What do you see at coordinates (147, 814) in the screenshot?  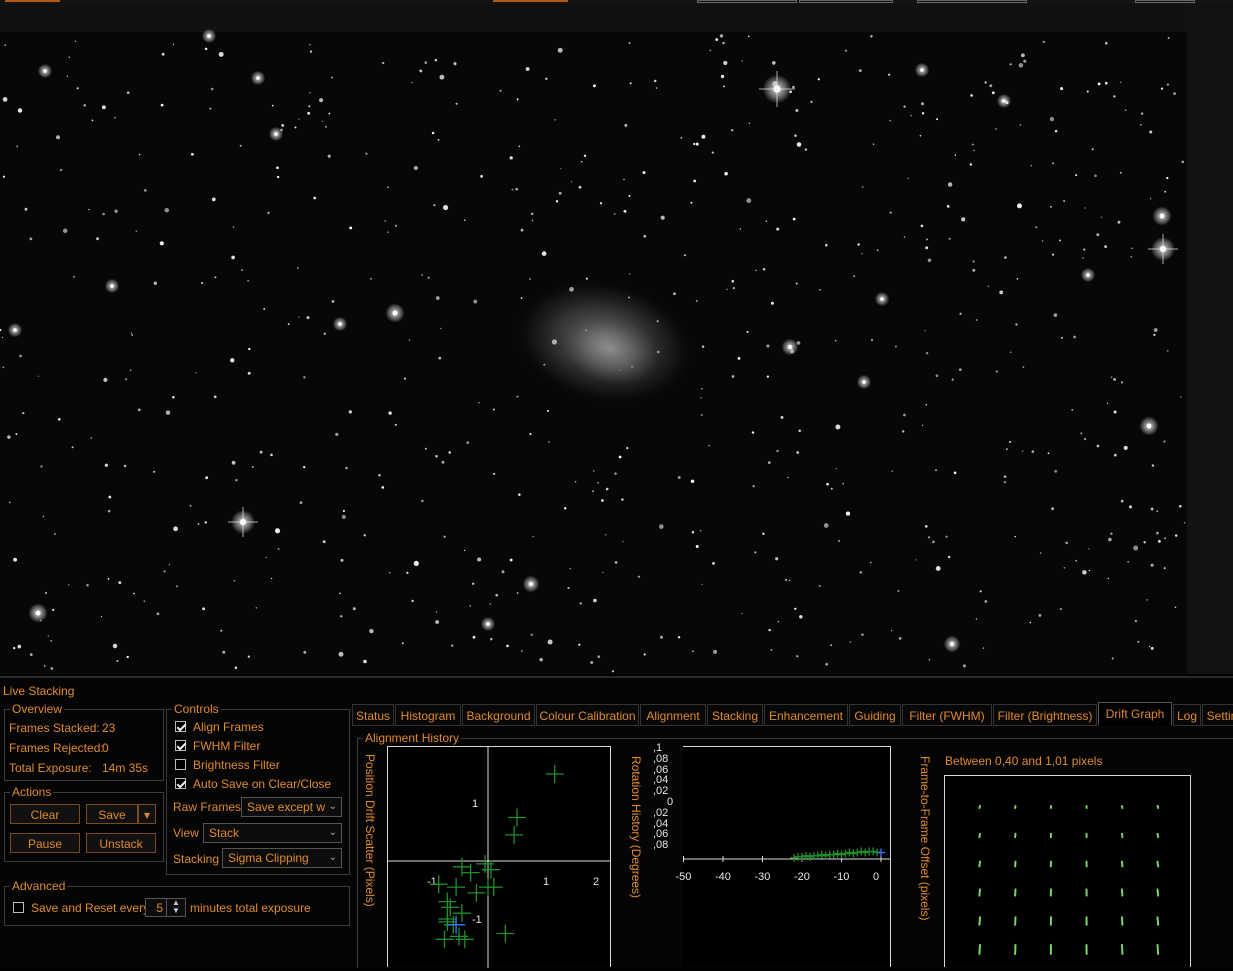 I see `save-dropdown-button: ▾` at bounding box center [147, 814].